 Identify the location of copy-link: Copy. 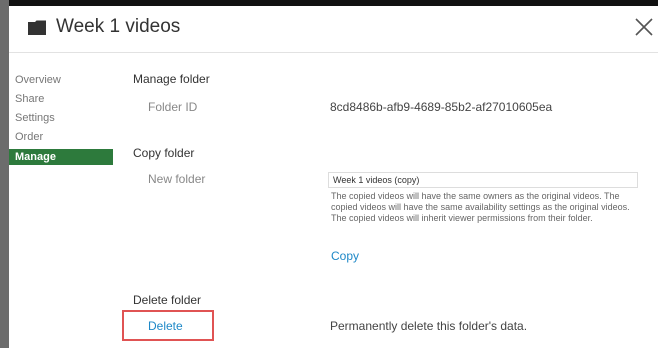
(345, 256).